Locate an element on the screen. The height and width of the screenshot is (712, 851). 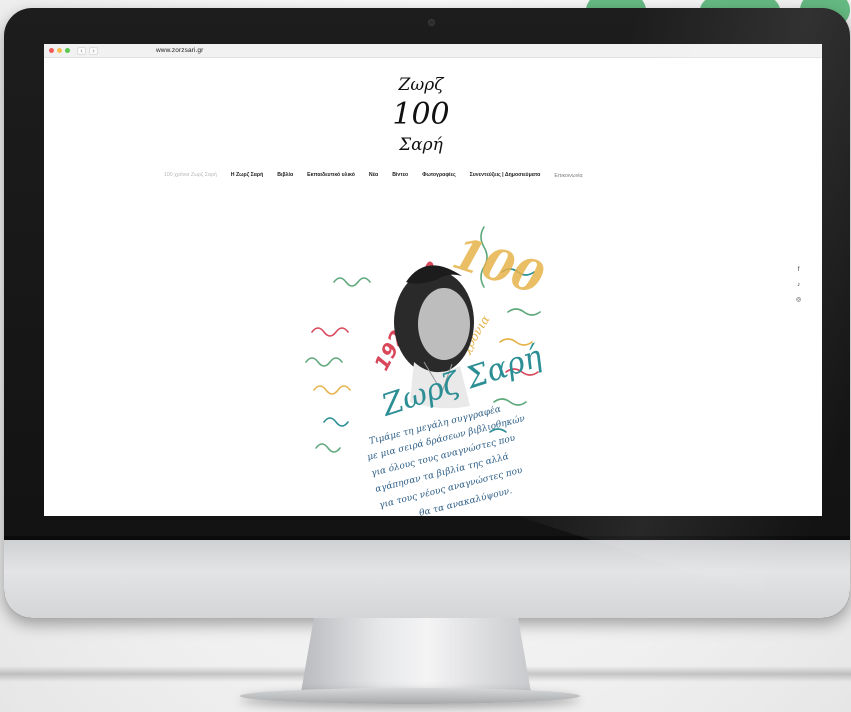
nav-link-educational-material: Εκπαιδευτικό υλικό is located at coordinates (331, 175).